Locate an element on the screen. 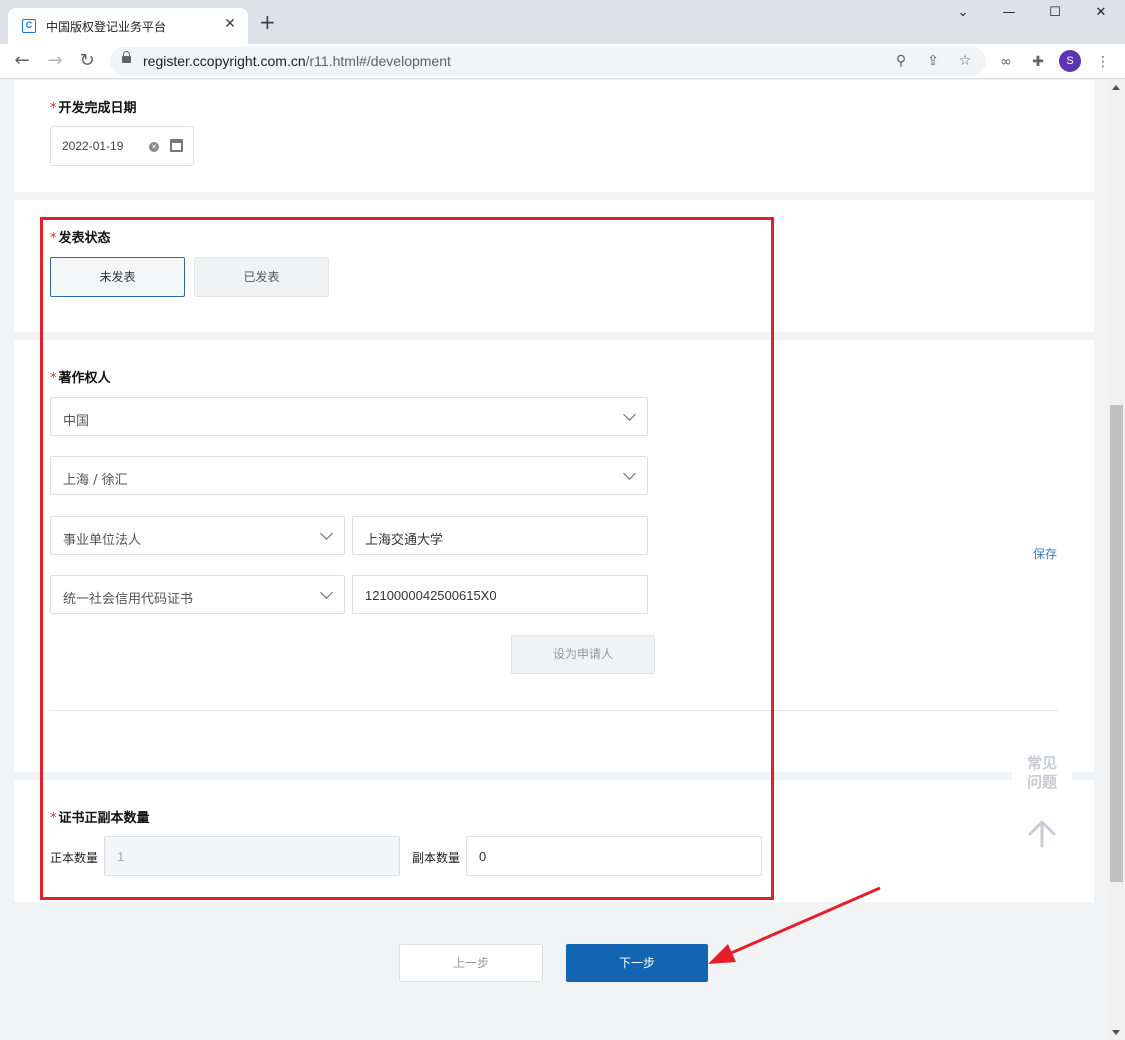 This screenshot has height=1040, width=1125. scroll-down-icon is located at coordinates (1116, 1032).